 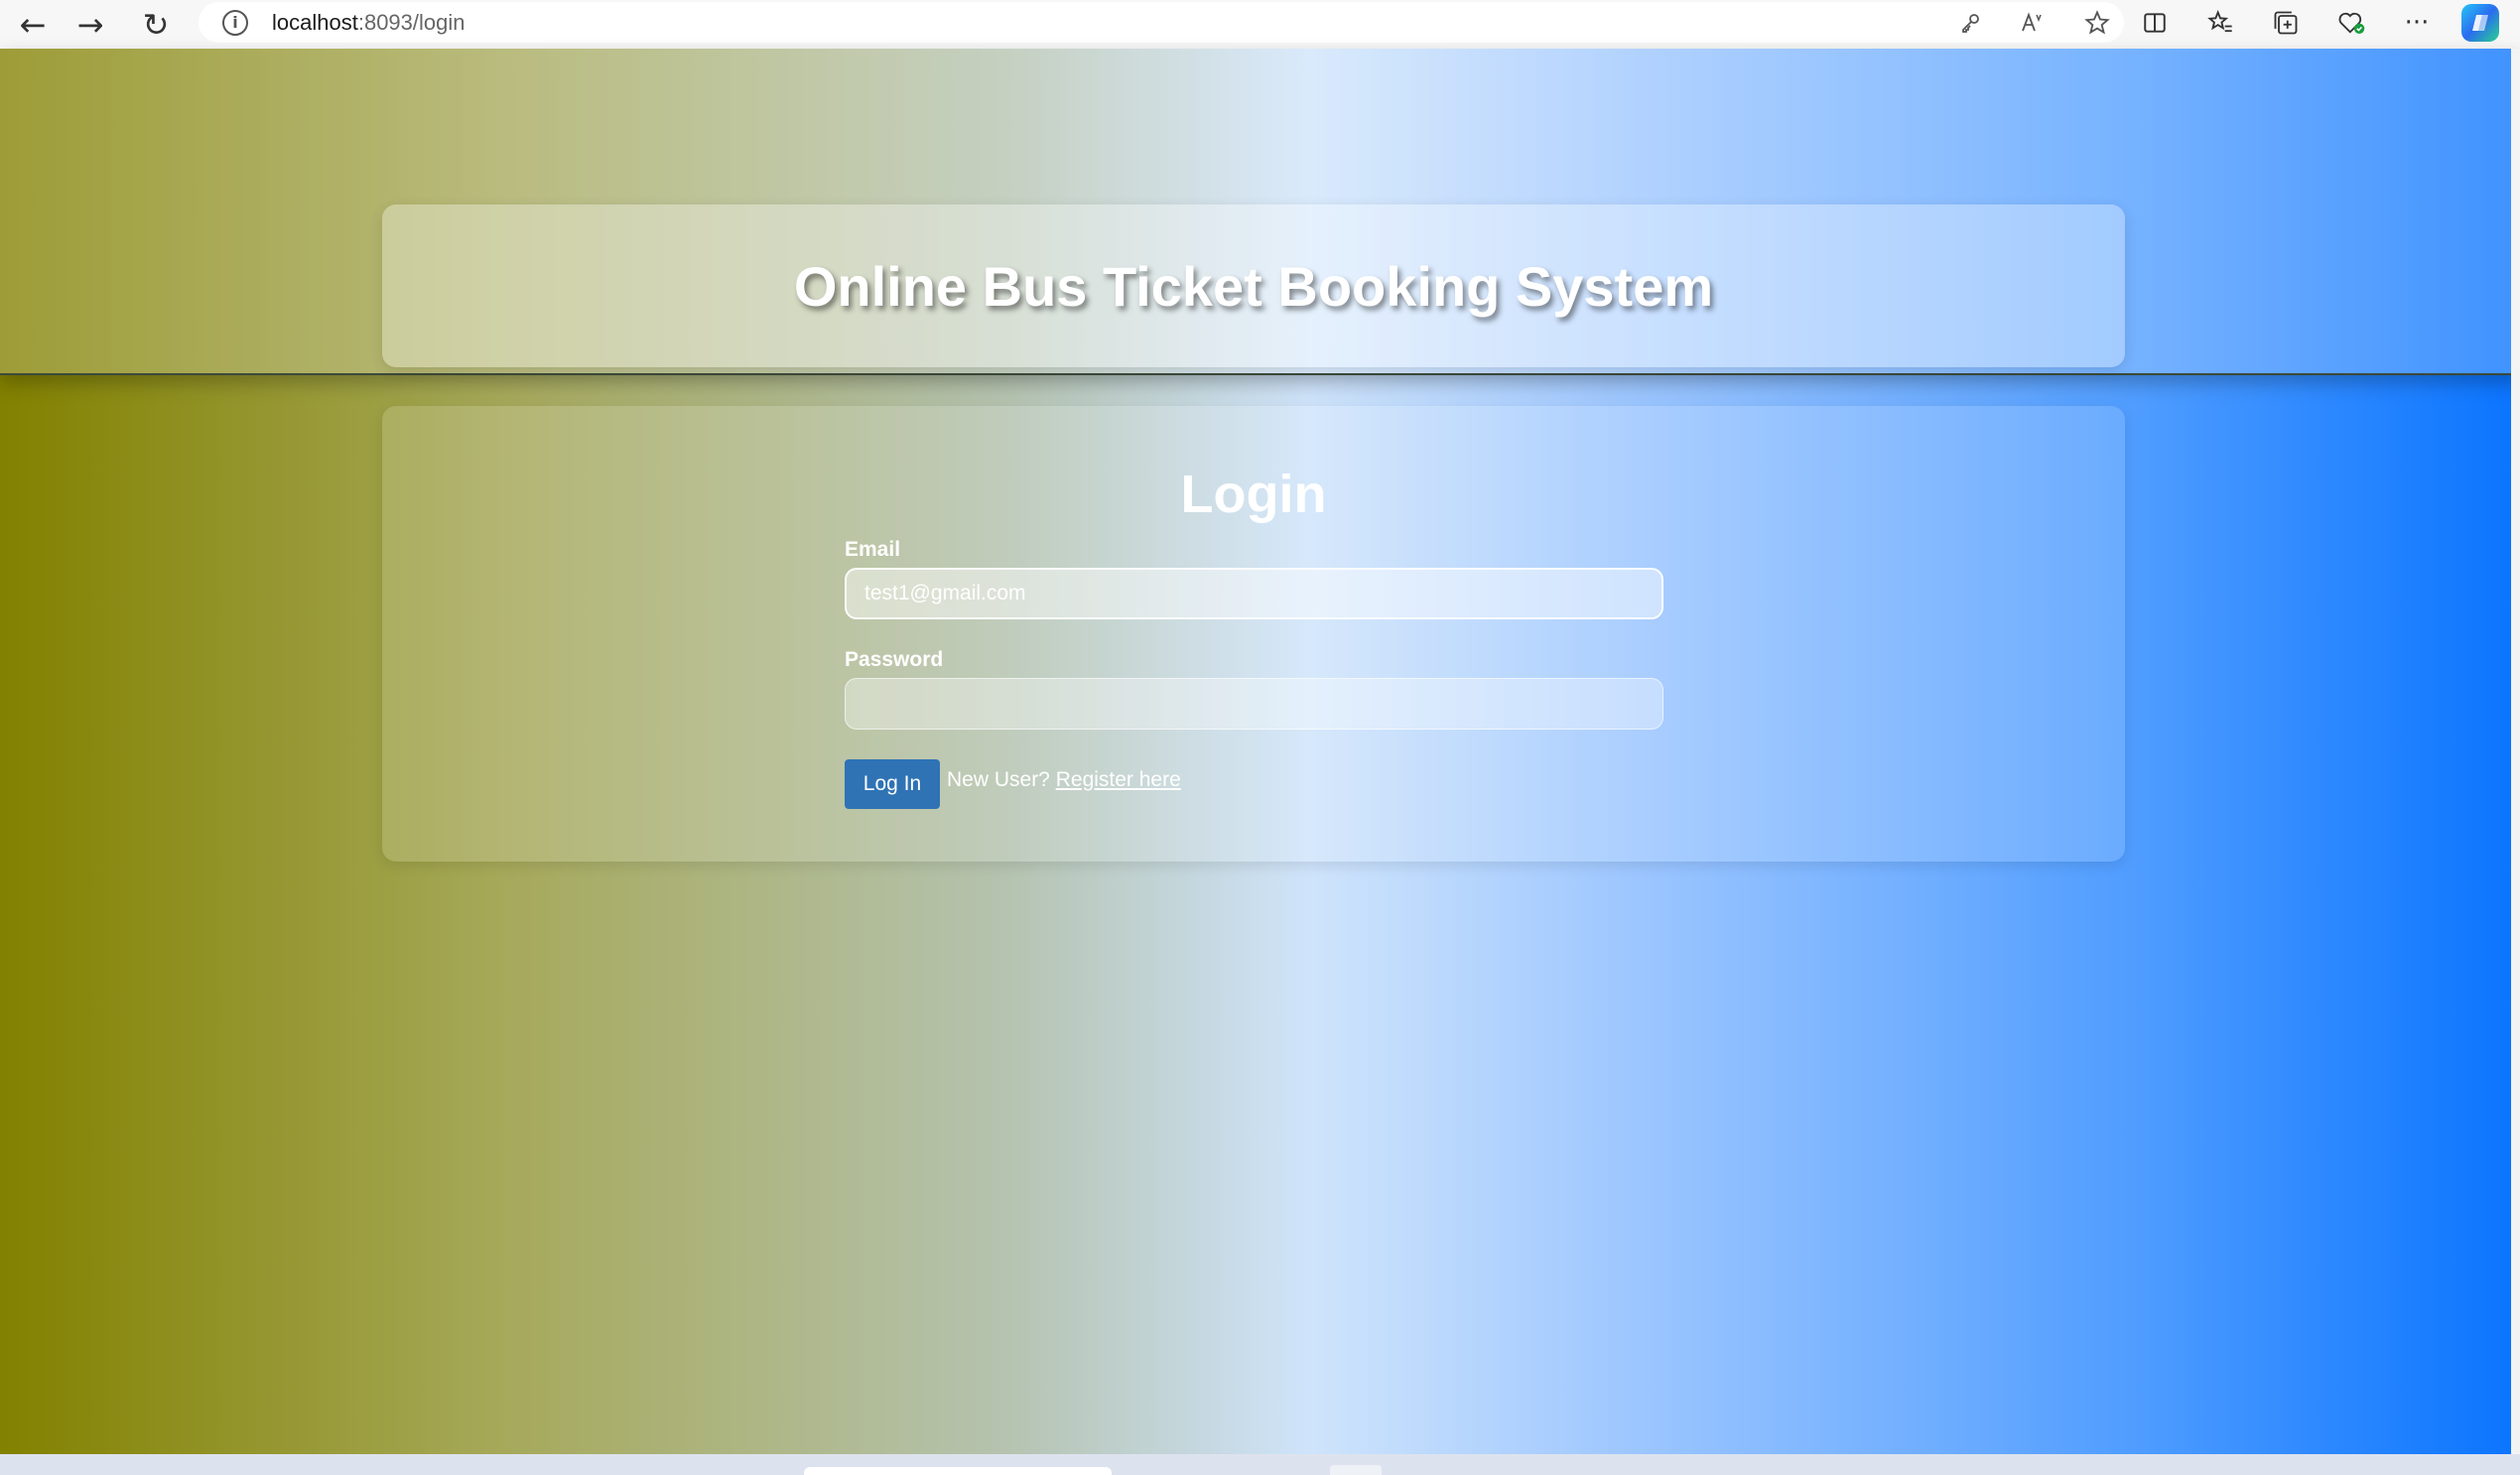 I want to click on health-icon, so click(x=2351, y=23).